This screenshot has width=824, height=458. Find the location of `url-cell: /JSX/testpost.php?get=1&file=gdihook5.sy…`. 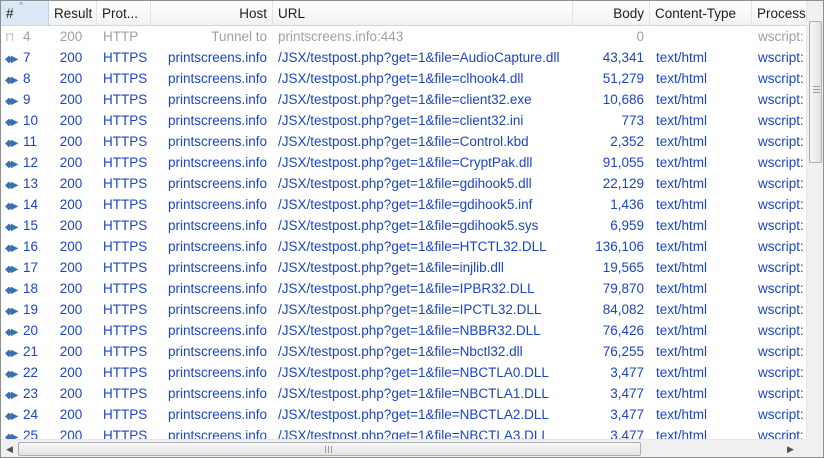

url-cell: /JSX/testpost.php?get=1&file=gdihook5.sy… is located at coordinates (408, 225).